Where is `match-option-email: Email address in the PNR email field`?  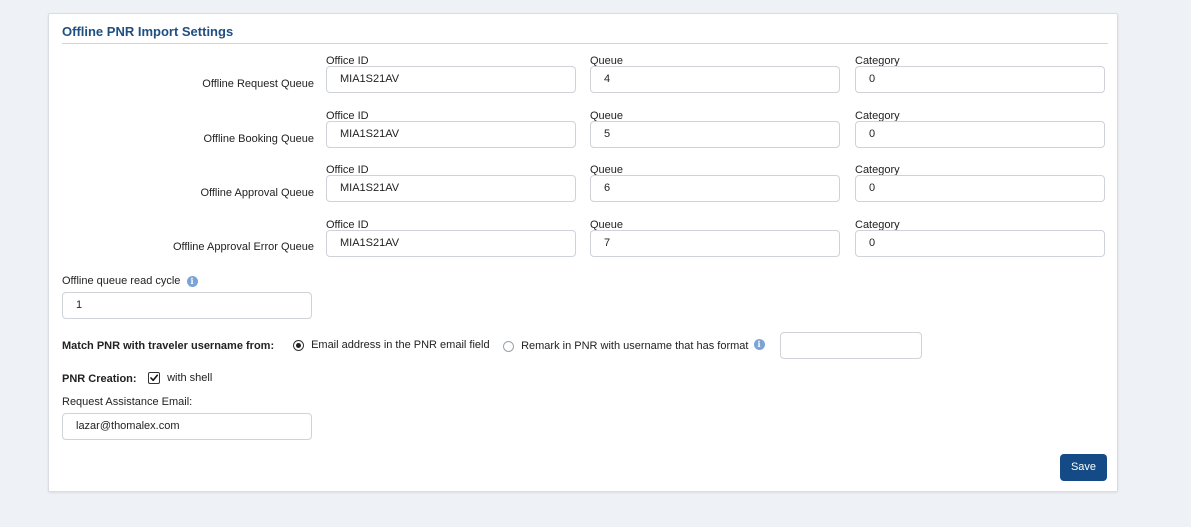 match-option-email: Email address in the PNR email field is located at coordinates (391, 345).